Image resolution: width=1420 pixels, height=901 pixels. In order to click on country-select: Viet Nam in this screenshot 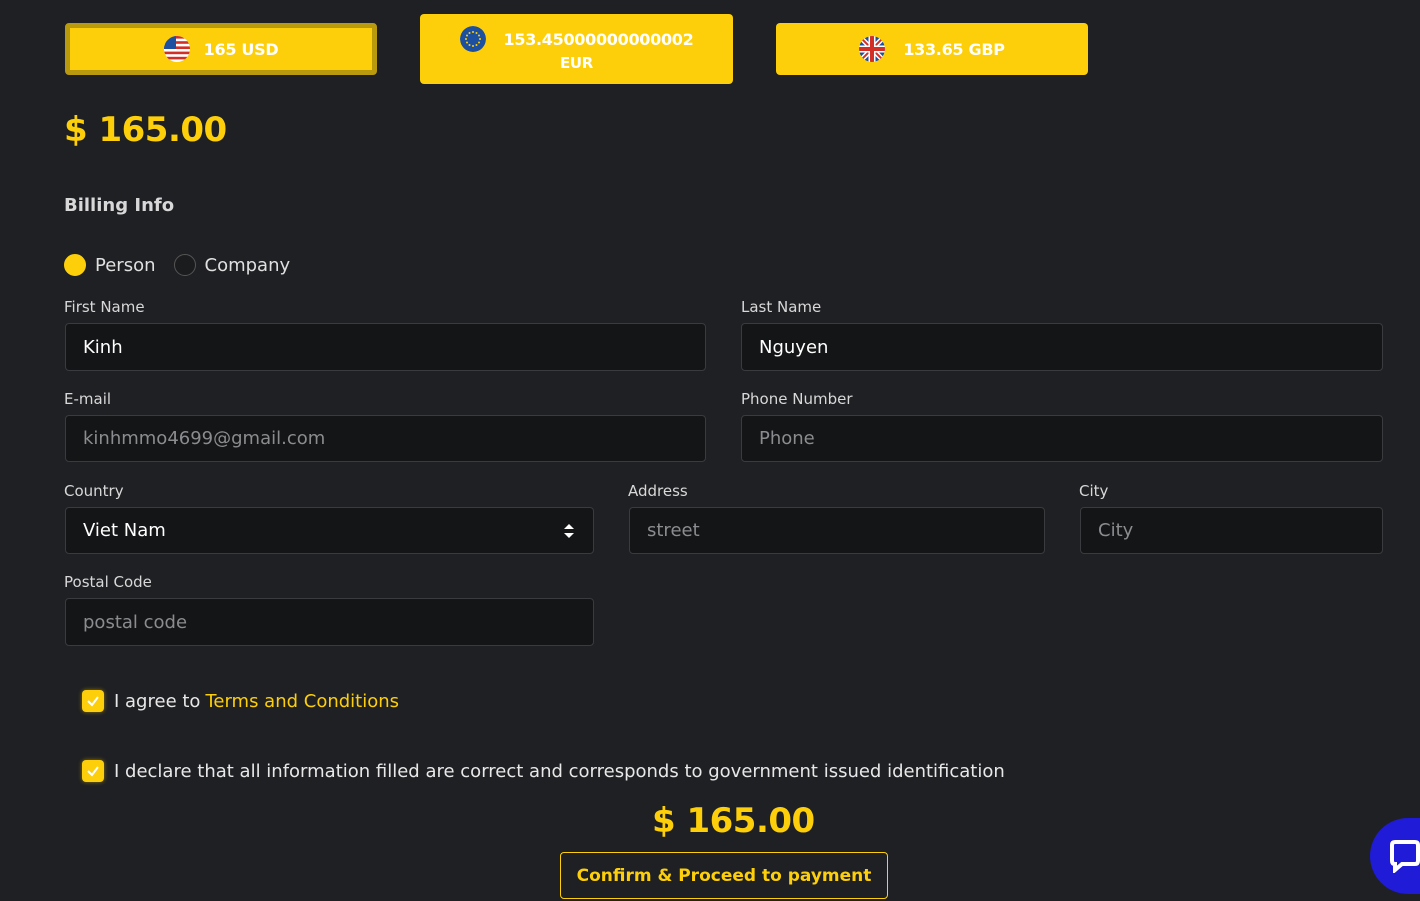, I will do `click(329, 530)`.